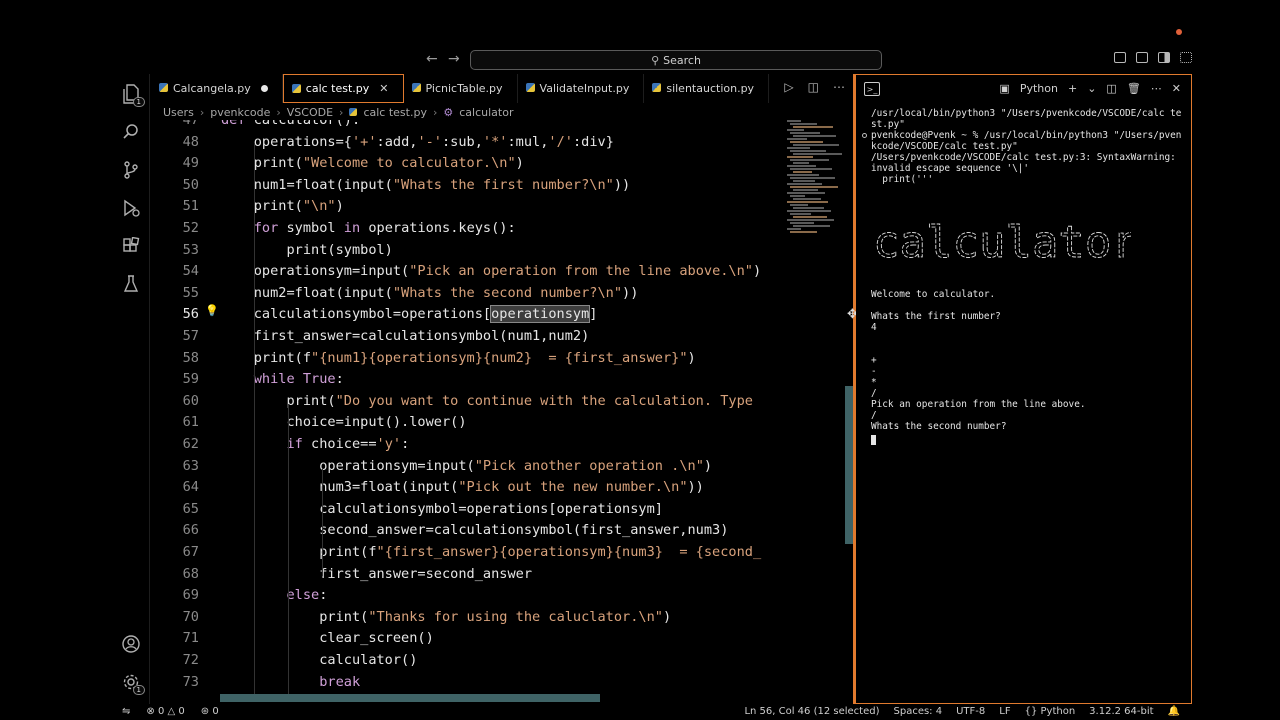 This screenshot has height=720, width=1280. What do you see at coordinates (215, 711) in the screenshot?
I see `ports-count: 0` at bounding box center [215, 711].